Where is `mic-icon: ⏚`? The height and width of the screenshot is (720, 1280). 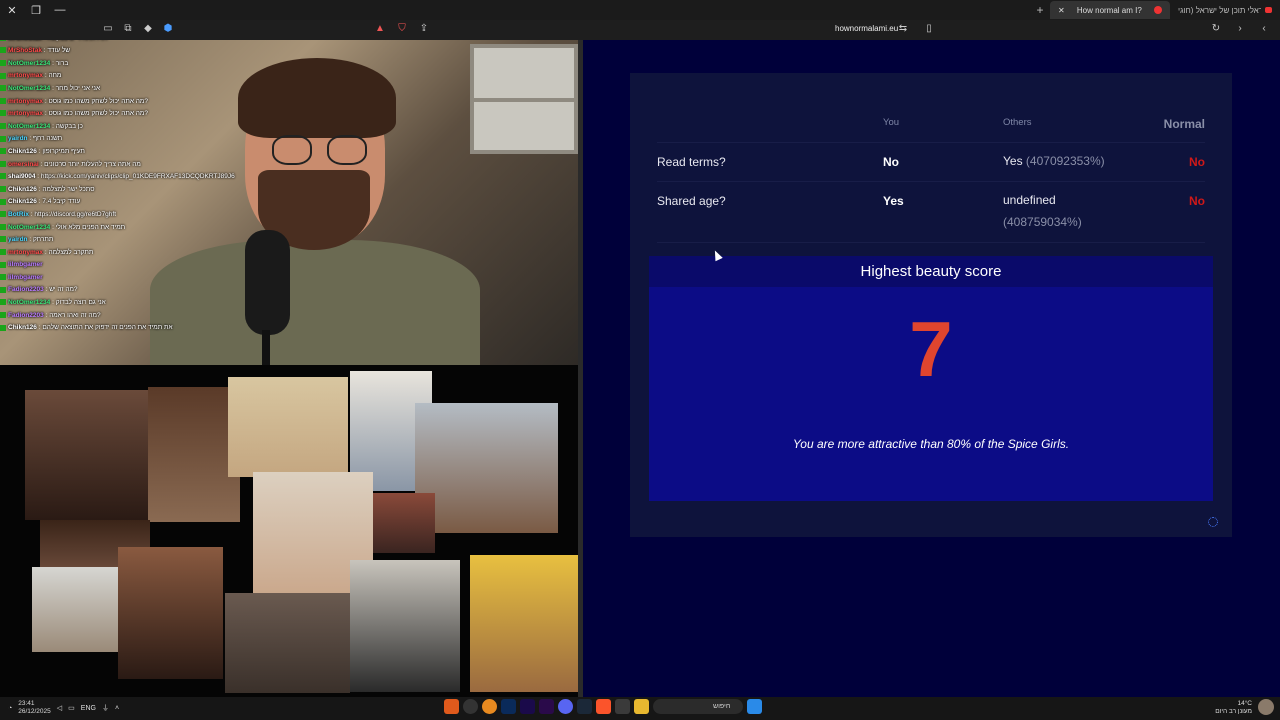
mic-icon: ⏚ is located at coordinates (105, 708).